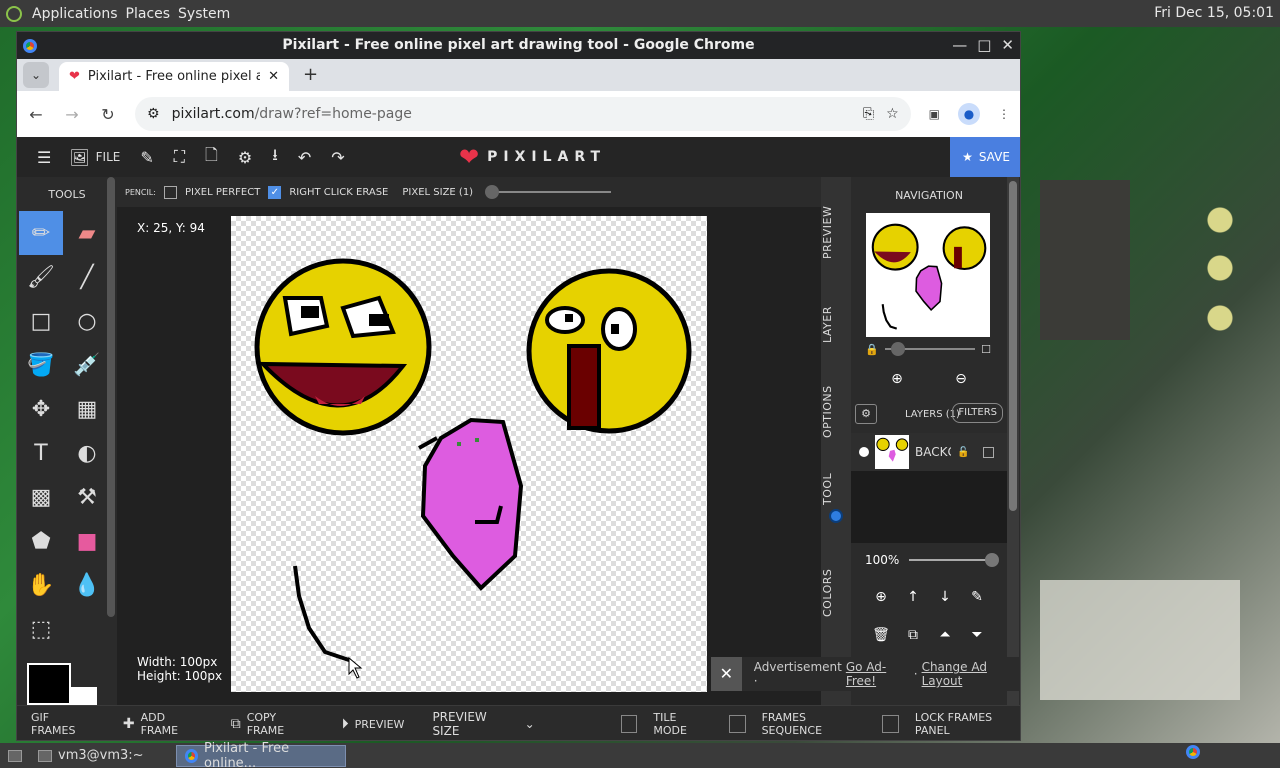 This screenshot has height=768, width=1280. What do you see at coordinates (872, 349) in the screenshot?
I see `lock-icon: 🔒` at bounding box center [872, 349].